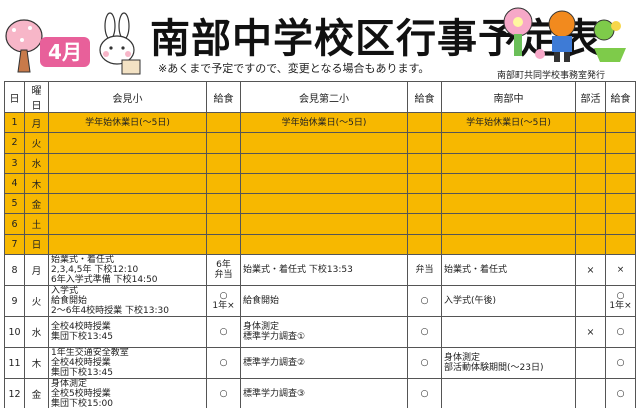  I want to click on nanbu-event-cell: 身体測定 部活動体験期間(～23日), so click(508, 363).